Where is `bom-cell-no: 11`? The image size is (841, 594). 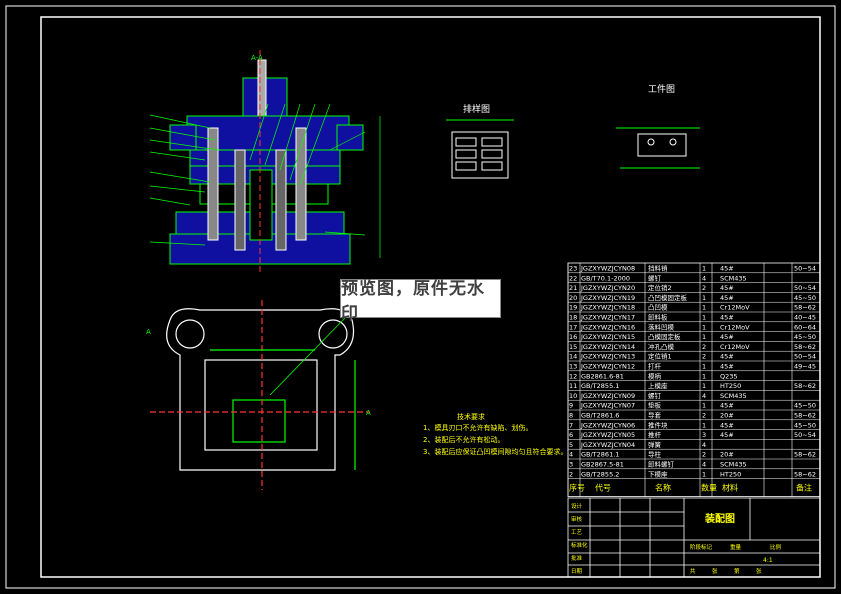 bom-cell-no: 11 is located at coordinates (573, 386).